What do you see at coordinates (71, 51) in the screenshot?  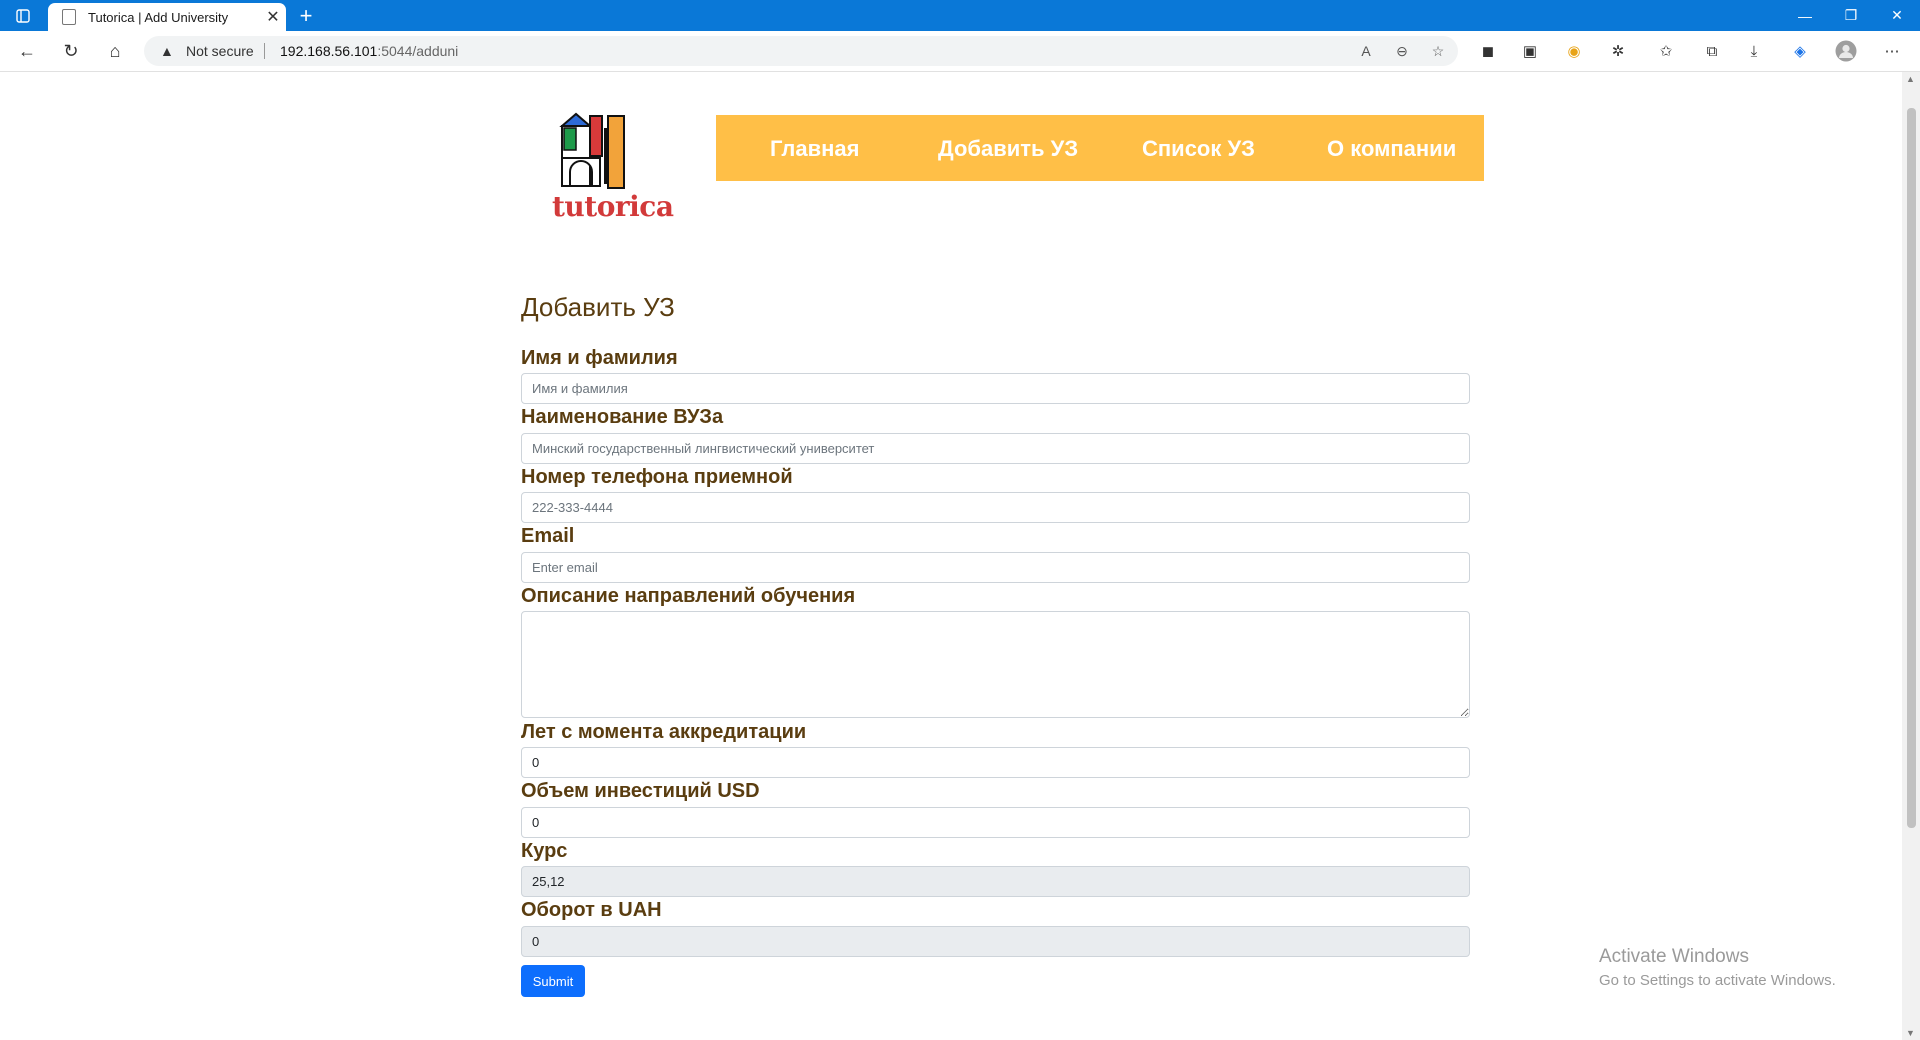 I see `refresh-icon: ↻` at bounding box center [71, 51].